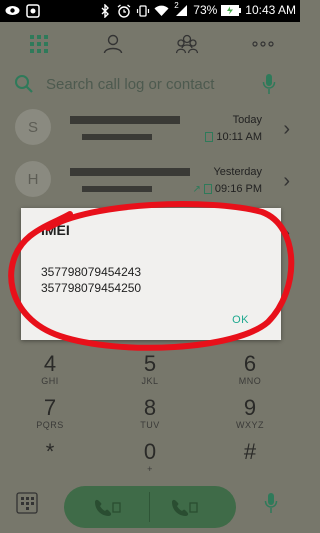 This screenshot has height=533, width=320. I want to click on app-notification-icon, so click(32, 10).